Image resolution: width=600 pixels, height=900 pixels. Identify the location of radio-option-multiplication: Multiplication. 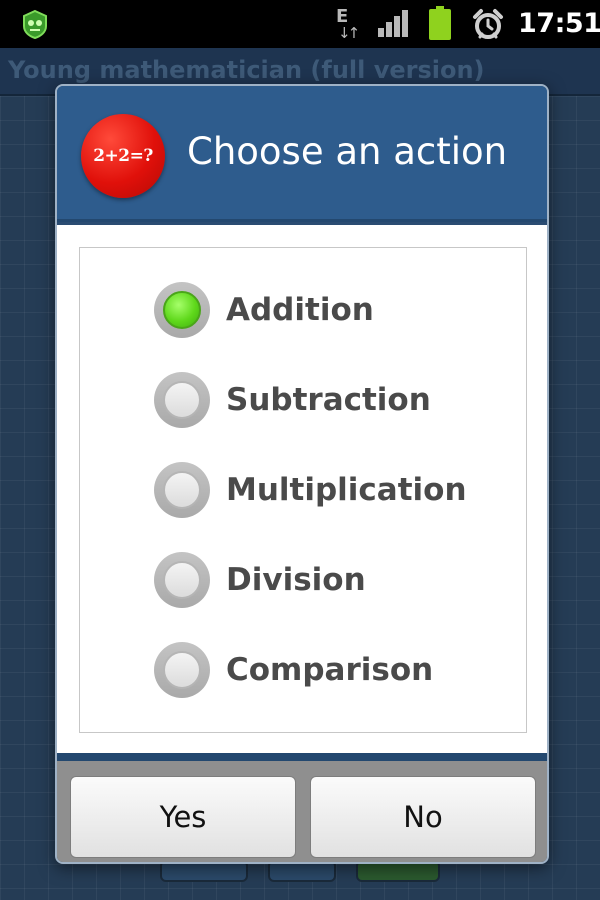
(334, 490).